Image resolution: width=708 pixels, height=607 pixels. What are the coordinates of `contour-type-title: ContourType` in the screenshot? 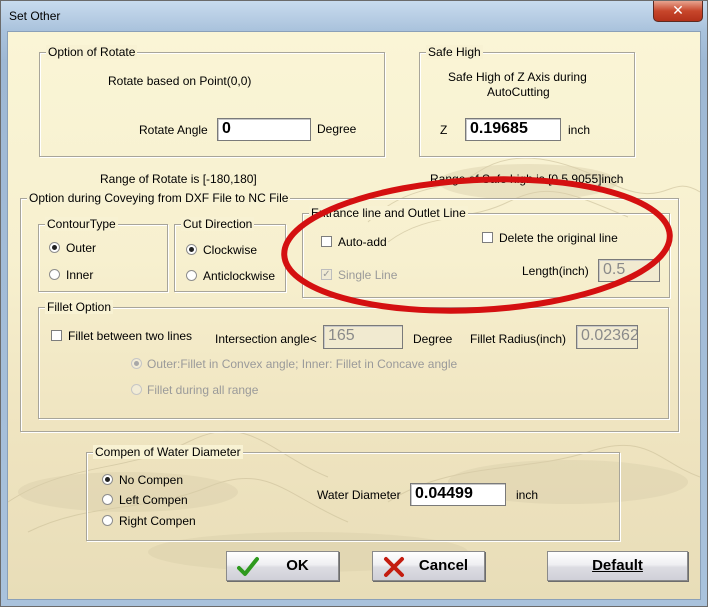 It's located at (81, 224).